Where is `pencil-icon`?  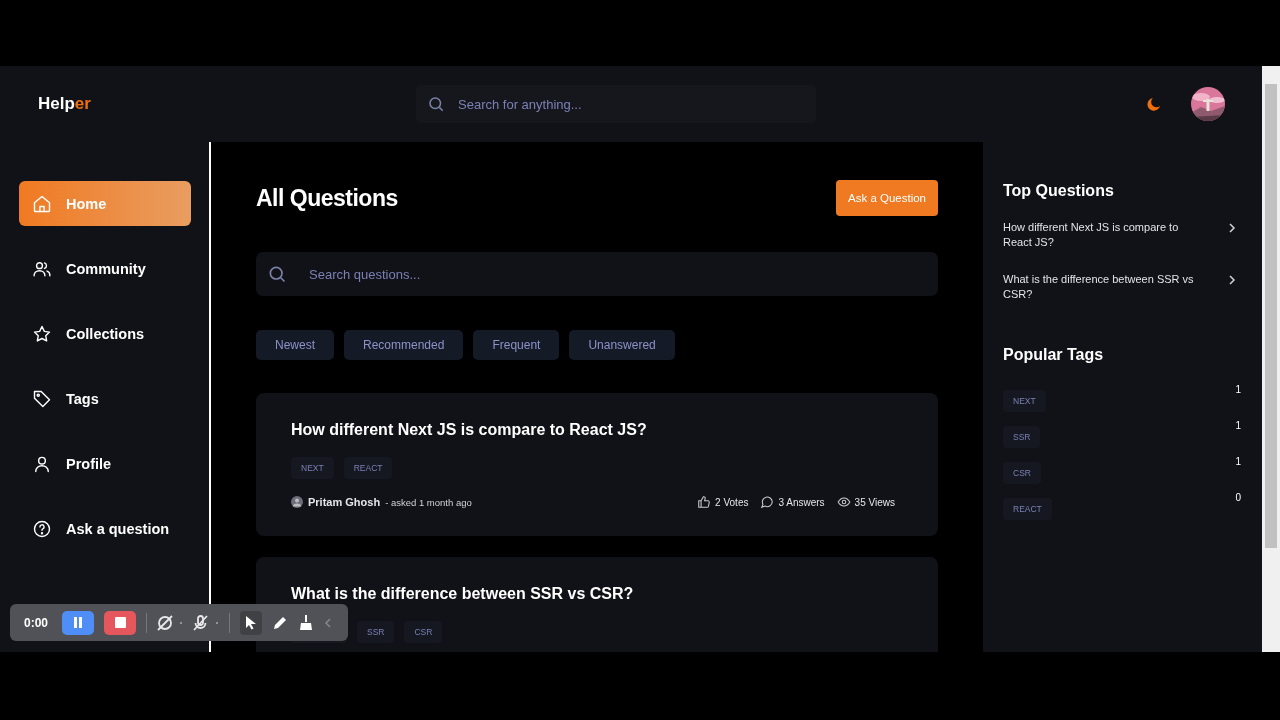 pencil-icon is located at coordinates (280, 622).